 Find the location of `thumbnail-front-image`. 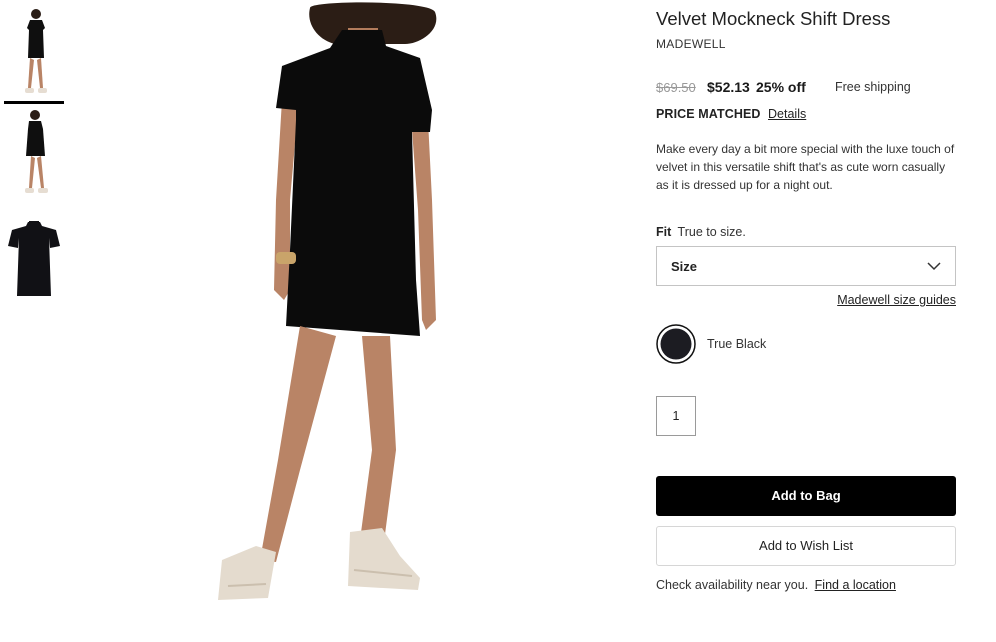

thumbnail-front-image is located at coordinates (36, 51).